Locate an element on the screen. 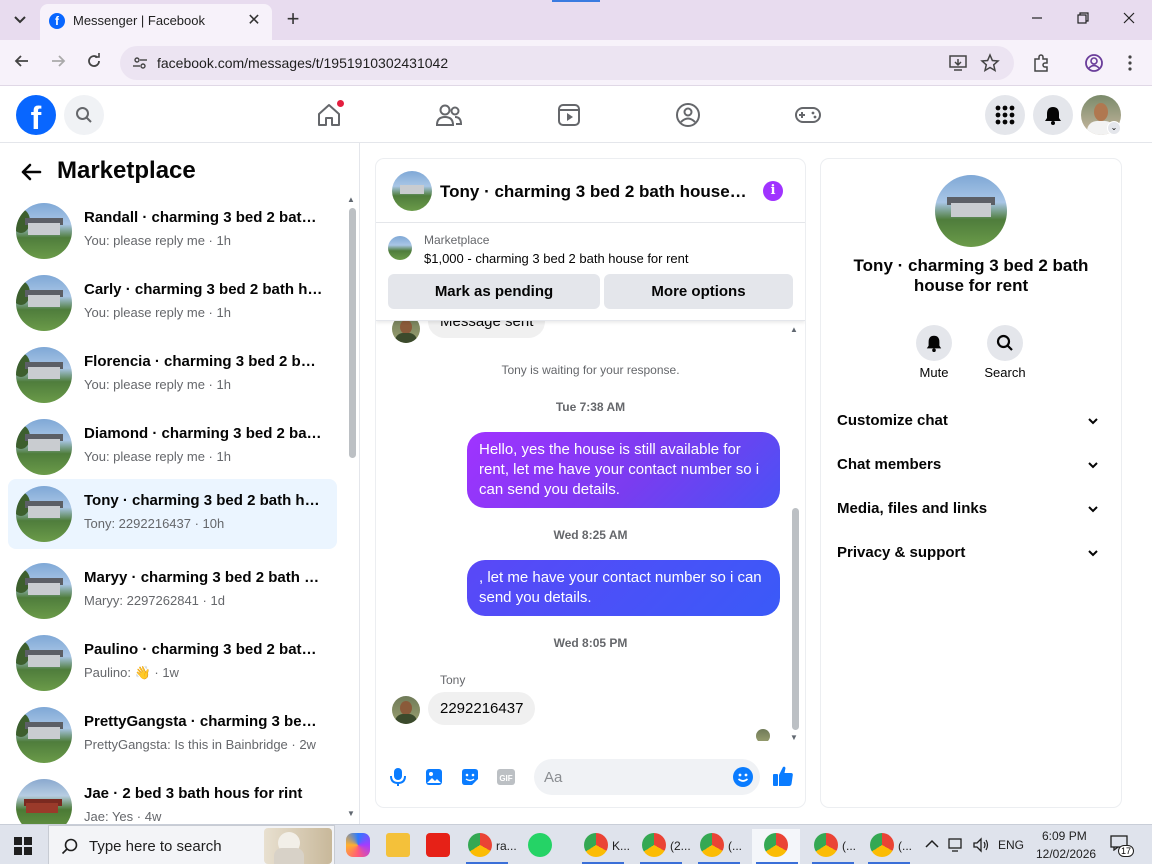  taskbar-file-explorer is located at coordinates (400, 846).